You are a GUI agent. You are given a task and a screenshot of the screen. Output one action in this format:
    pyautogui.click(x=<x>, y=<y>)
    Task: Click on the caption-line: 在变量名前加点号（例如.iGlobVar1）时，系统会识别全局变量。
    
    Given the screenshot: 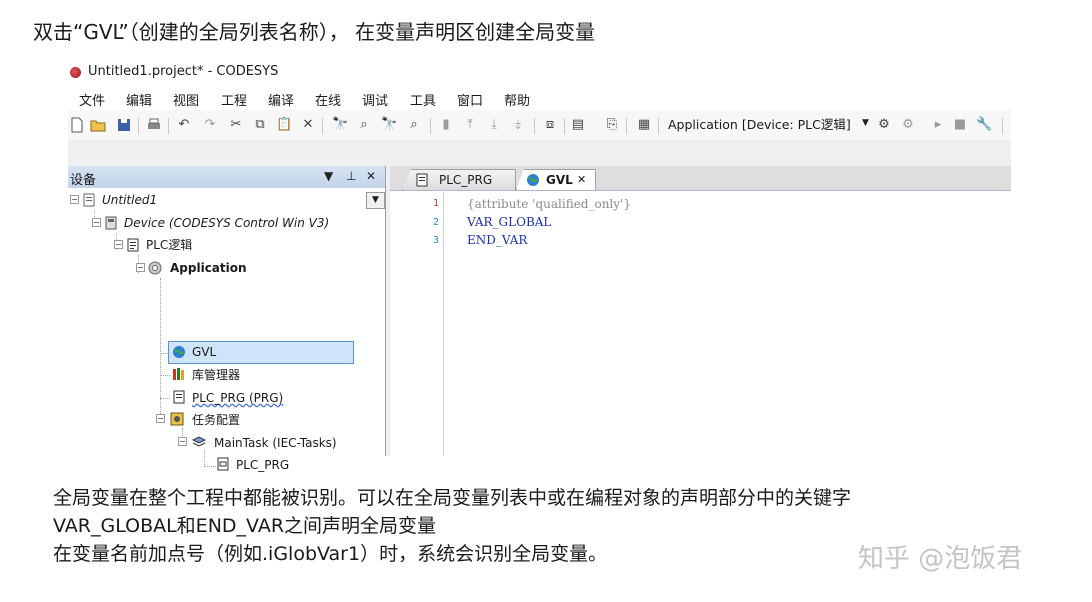 What is the action you would take?
    pyautogui.click(x=330, y=554)
    